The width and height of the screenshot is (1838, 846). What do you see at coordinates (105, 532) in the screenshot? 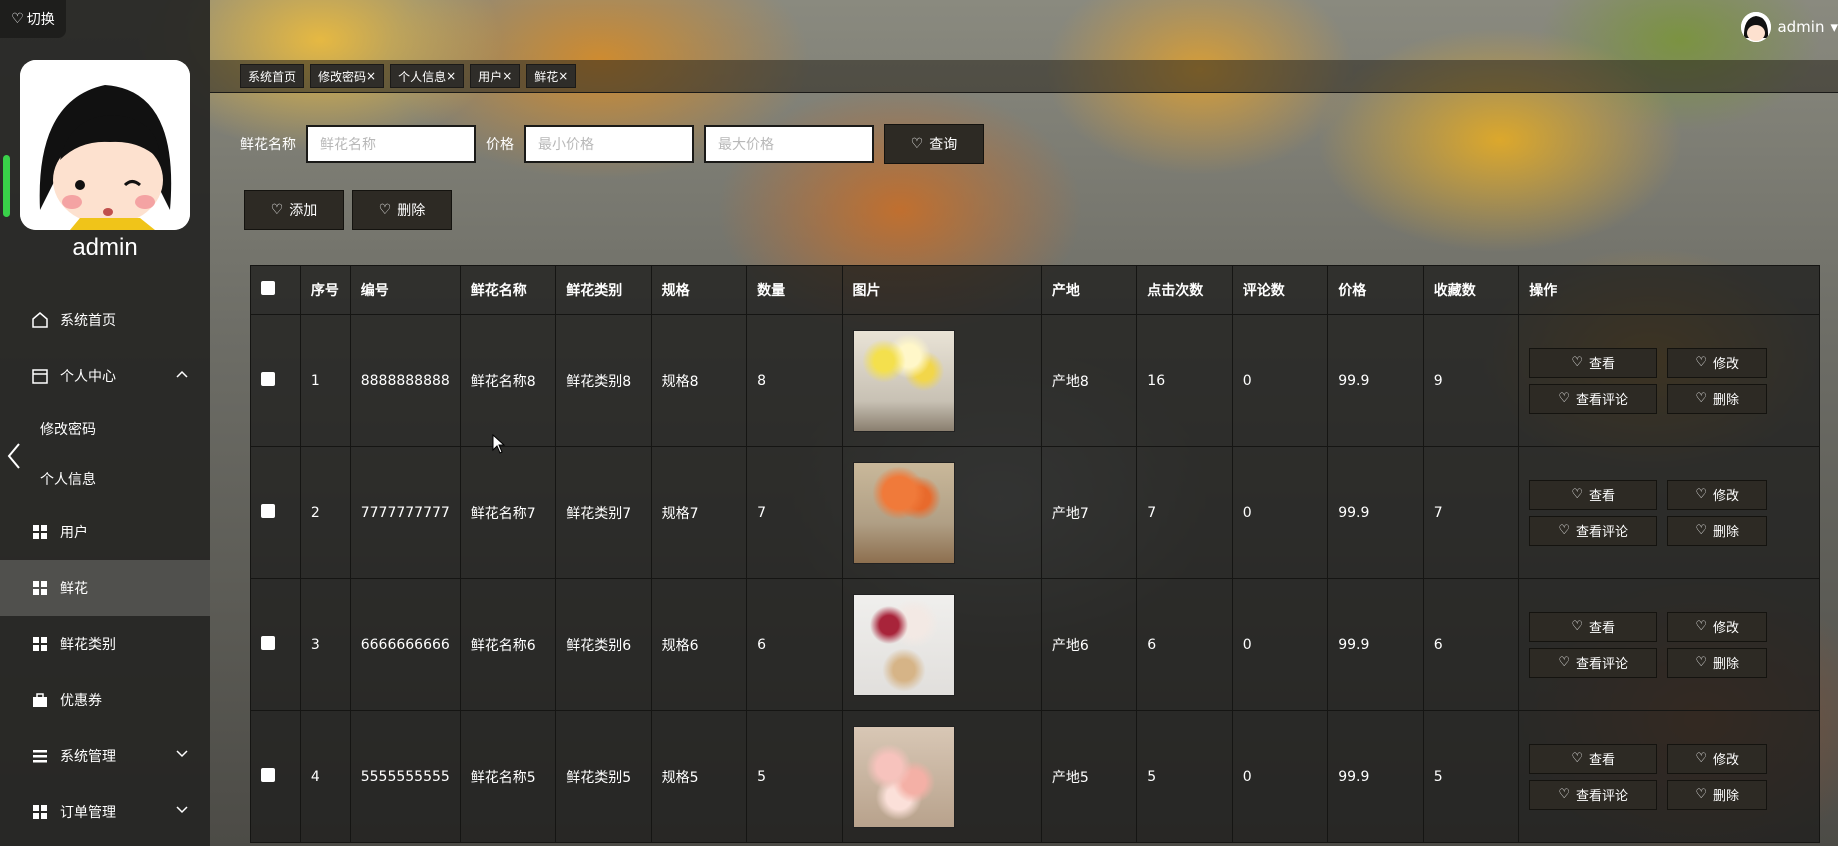
I see `sidebar-item-users: 用户` at bounding box center [105, 532].